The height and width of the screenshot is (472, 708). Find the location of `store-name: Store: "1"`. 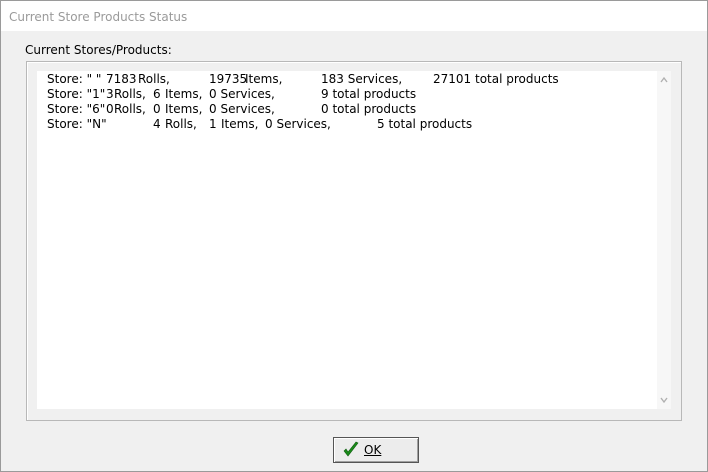

store-name: Store: "1" is located at coordinates (76, 94).